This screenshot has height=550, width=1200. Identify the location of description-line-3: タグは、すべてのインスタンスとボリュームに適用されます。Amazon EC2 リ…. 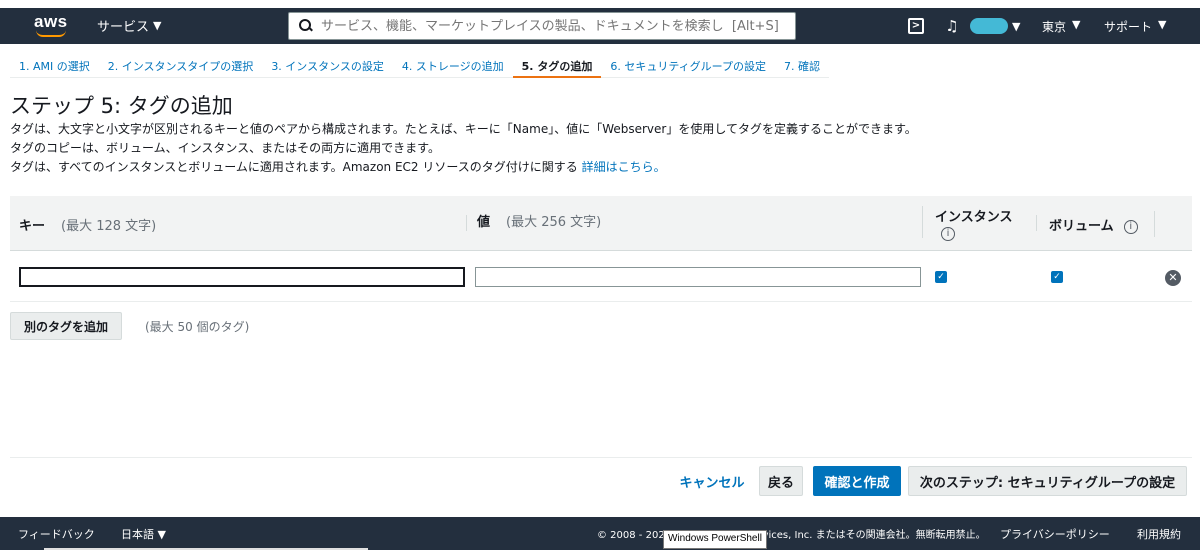
(338, 166).